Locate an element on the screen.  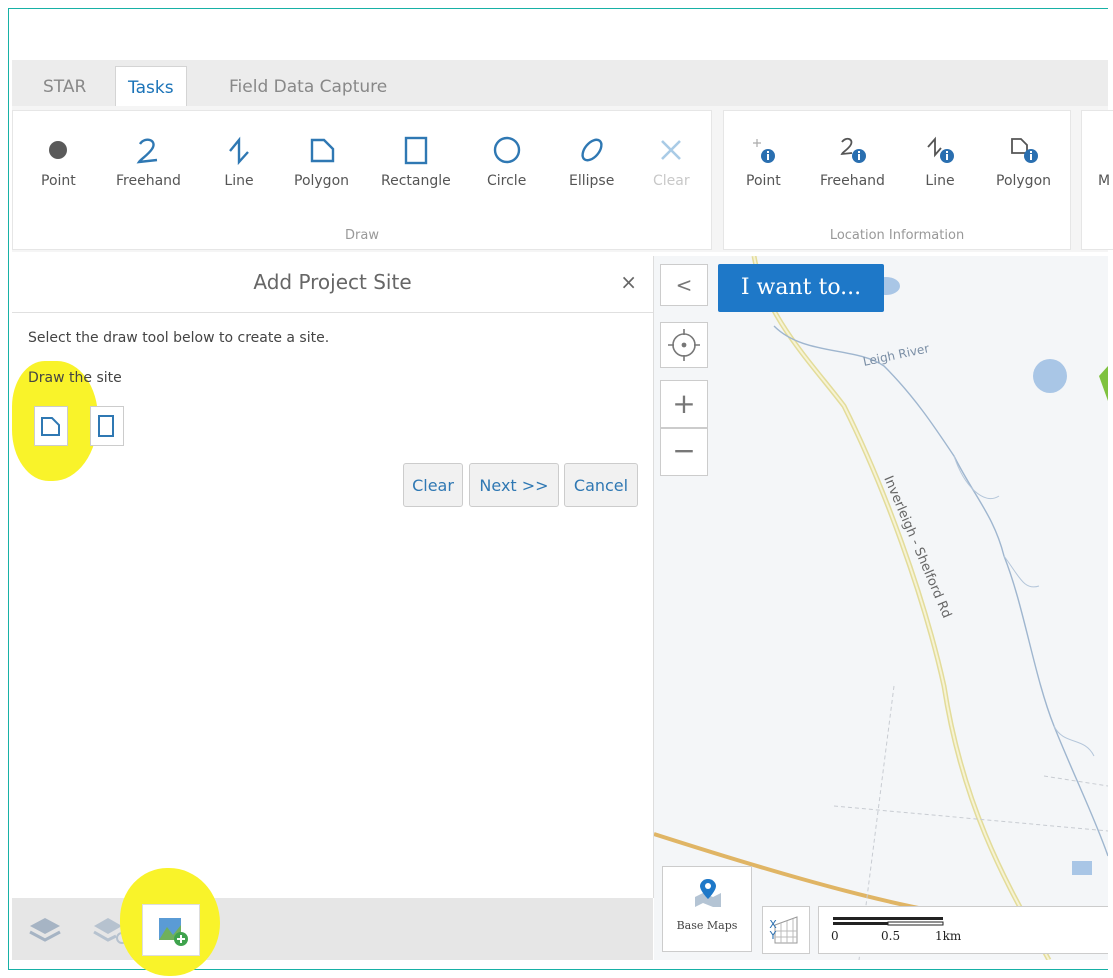
freehand-icon is located at coordinates (147, 151).